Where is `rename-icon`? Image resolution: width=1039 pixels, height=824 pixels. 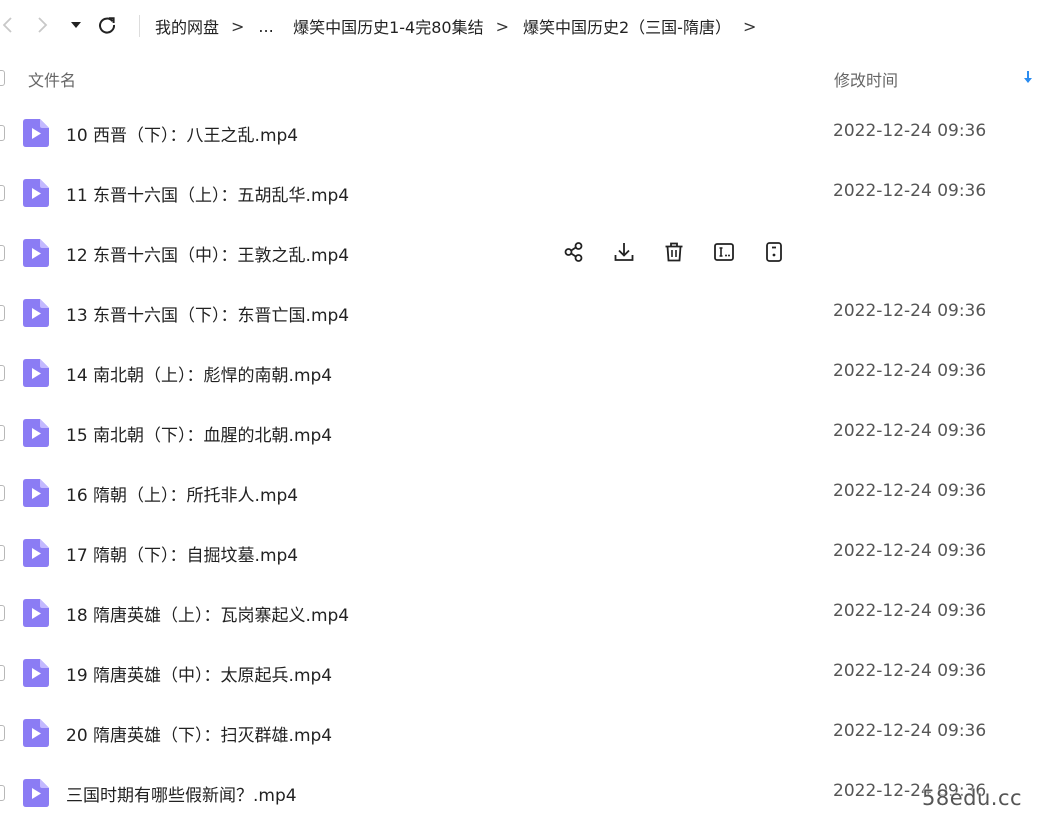 rename-icon is located at coordinates (724, 252).